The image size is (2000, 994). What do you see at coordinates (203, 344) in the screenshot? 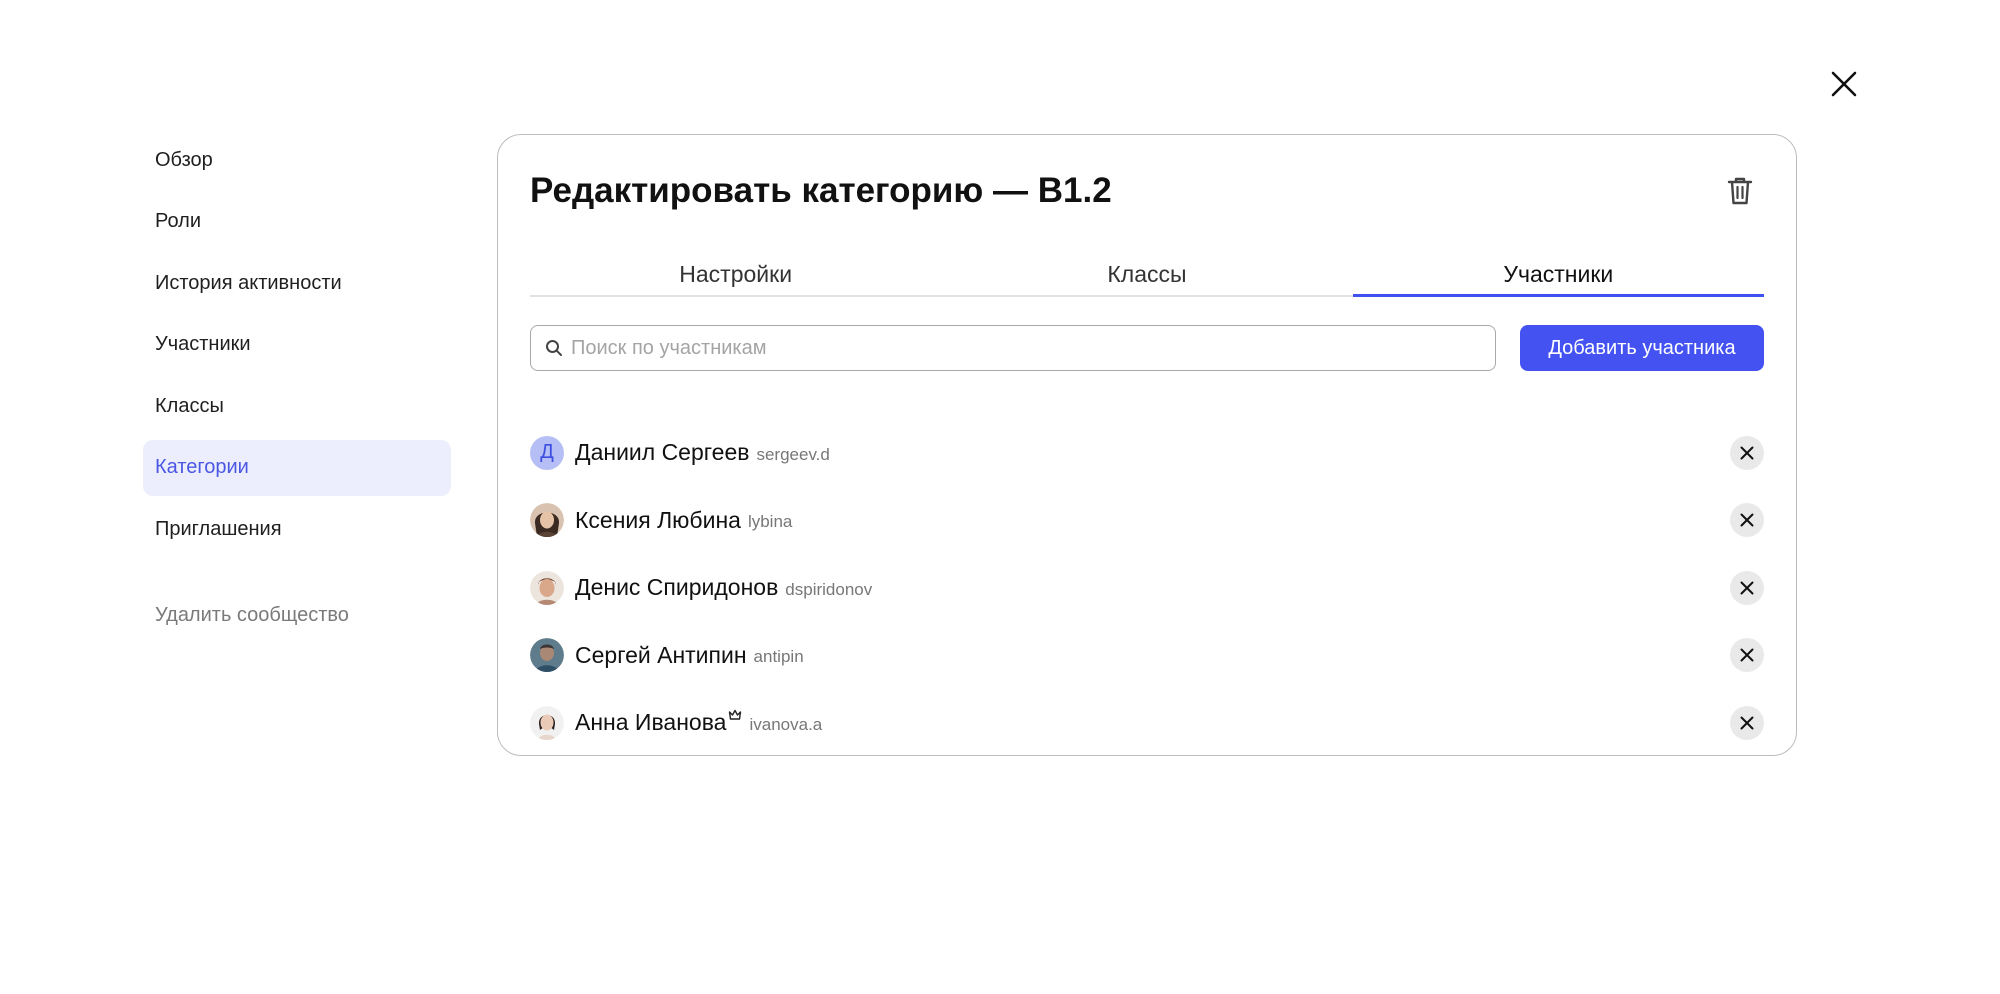
I see `sidebar-item-label: Участники` at bounding box center [203, 344].